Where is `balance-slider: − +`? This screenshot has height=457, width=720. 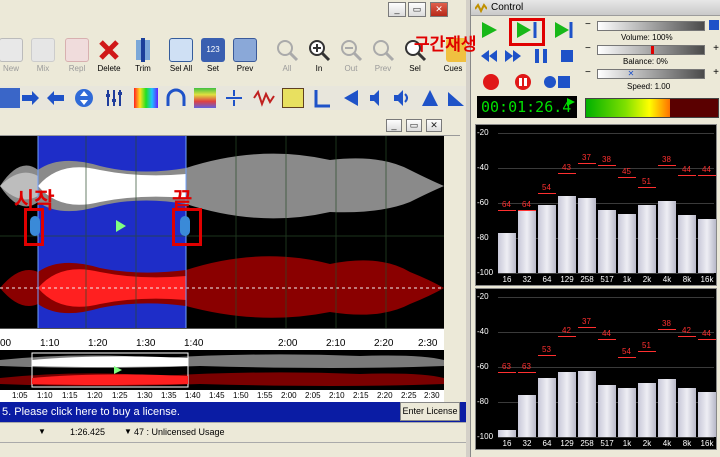 balance-slider: − + is located at coordinates (652, 49).